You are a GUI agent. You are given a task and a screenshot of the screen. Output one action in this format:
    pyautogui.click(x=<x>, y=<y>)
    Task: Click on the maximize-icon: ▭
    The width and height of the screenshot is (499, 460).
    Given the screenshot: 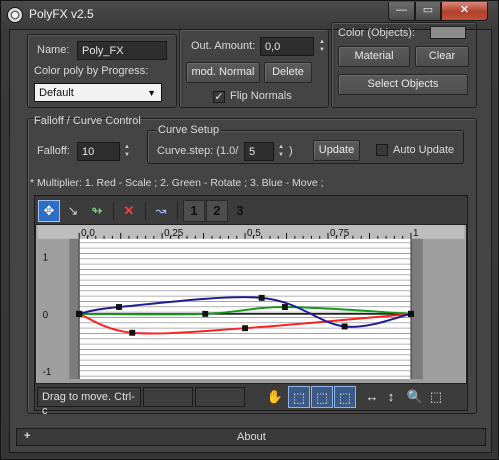 What is the action you would take?
    pyautogui.click(x=428, y=10)
    